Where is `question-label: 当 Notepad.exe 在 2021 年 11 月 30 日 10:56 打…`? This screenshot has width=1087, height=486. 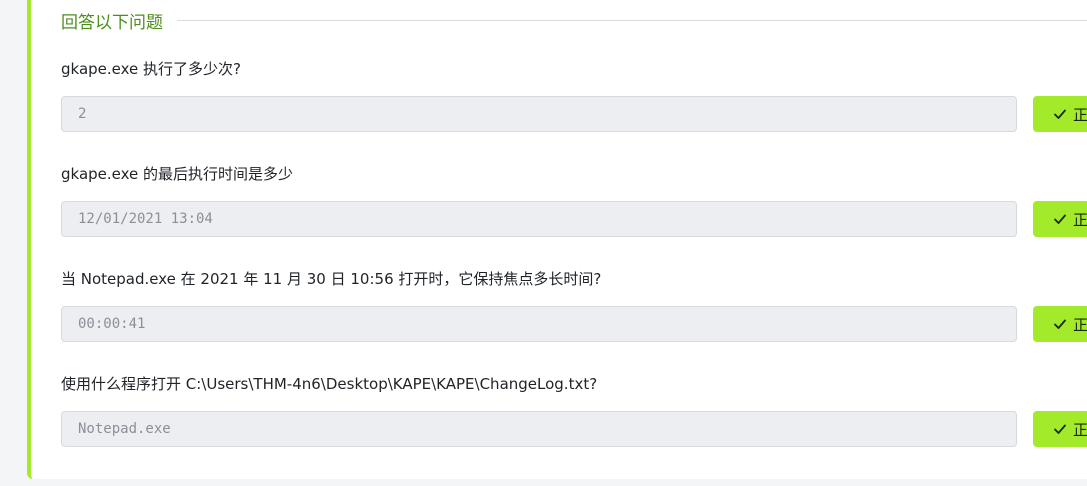
question-label: 当 Notepad.exe 在 2021 年 11 月 30 日 10:56 打… is located at coordinates (331, 279).